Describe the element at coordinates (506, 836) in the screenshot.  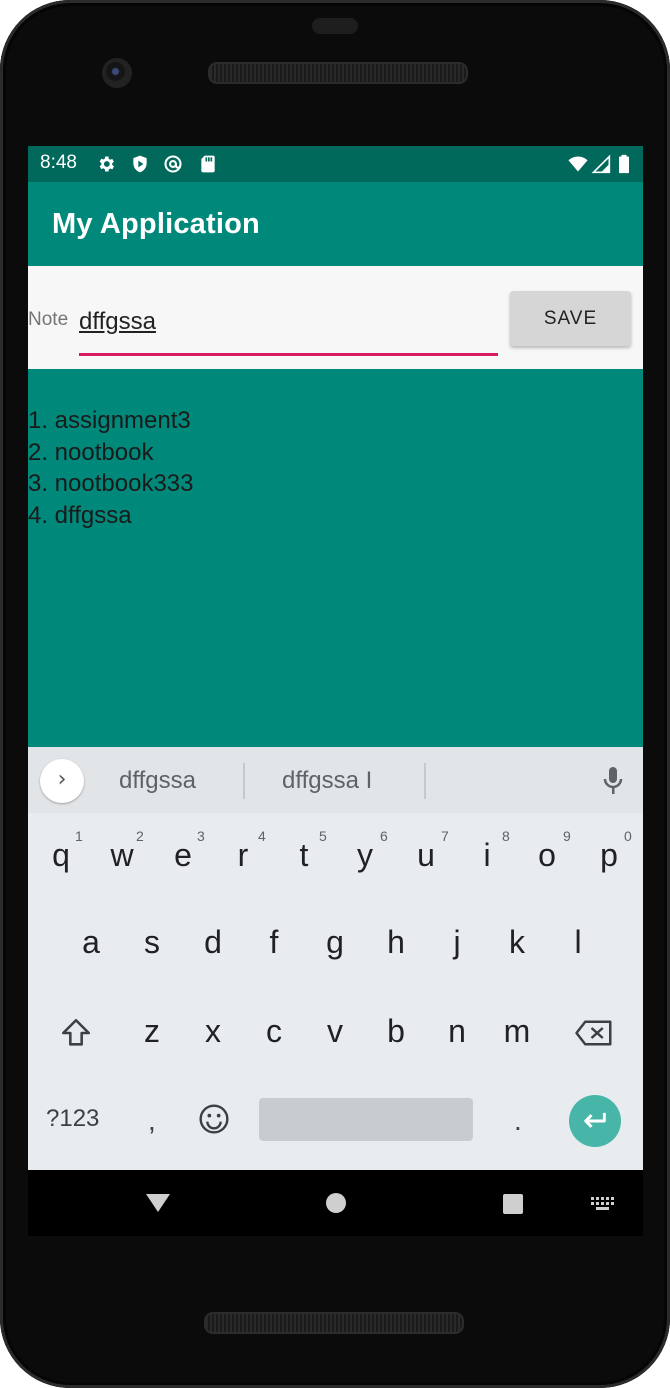
I see `key-hint: 8` at that location.